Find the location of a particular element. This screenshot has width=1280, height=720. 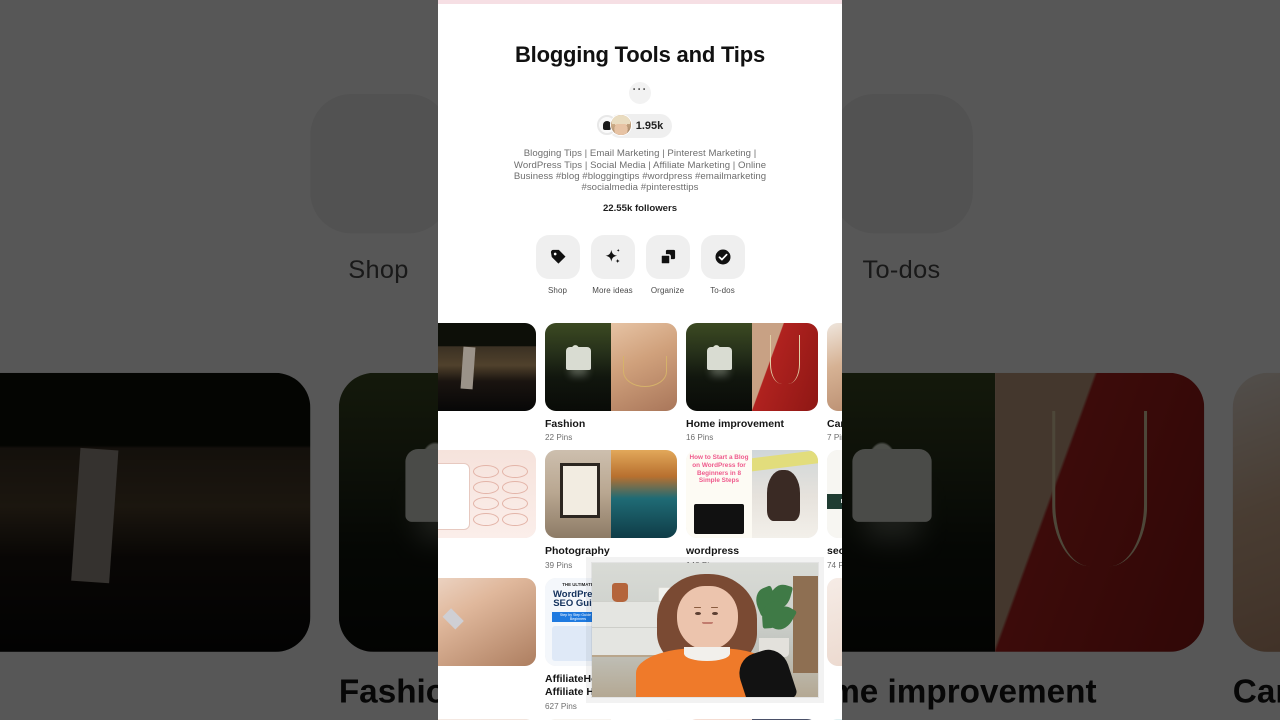

collaborator-pill: 1.95k is located at coordinates (634, 126).